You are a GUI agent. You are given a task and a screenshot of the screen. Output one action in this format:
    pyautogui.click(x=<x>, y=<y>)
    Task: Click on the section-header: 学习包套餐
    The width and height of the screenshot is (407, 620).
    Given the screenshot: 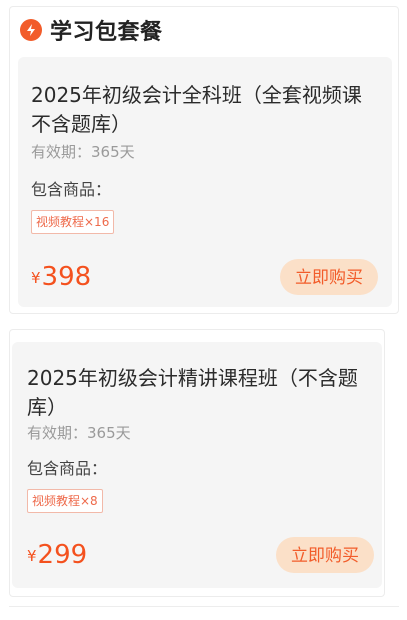 What is the action you would take?
    pyautogui.click(x=91, y=30)
    